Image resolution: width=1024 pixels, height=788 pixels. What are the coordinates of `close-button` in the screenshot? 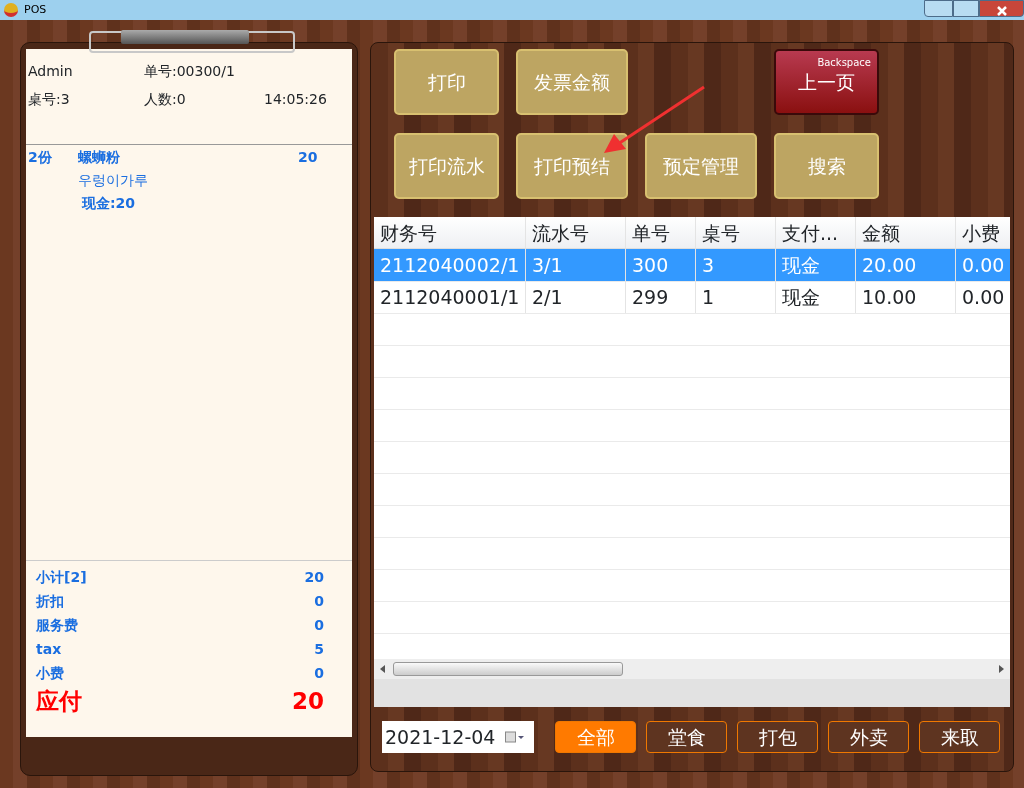 It's located at (1001, 8).